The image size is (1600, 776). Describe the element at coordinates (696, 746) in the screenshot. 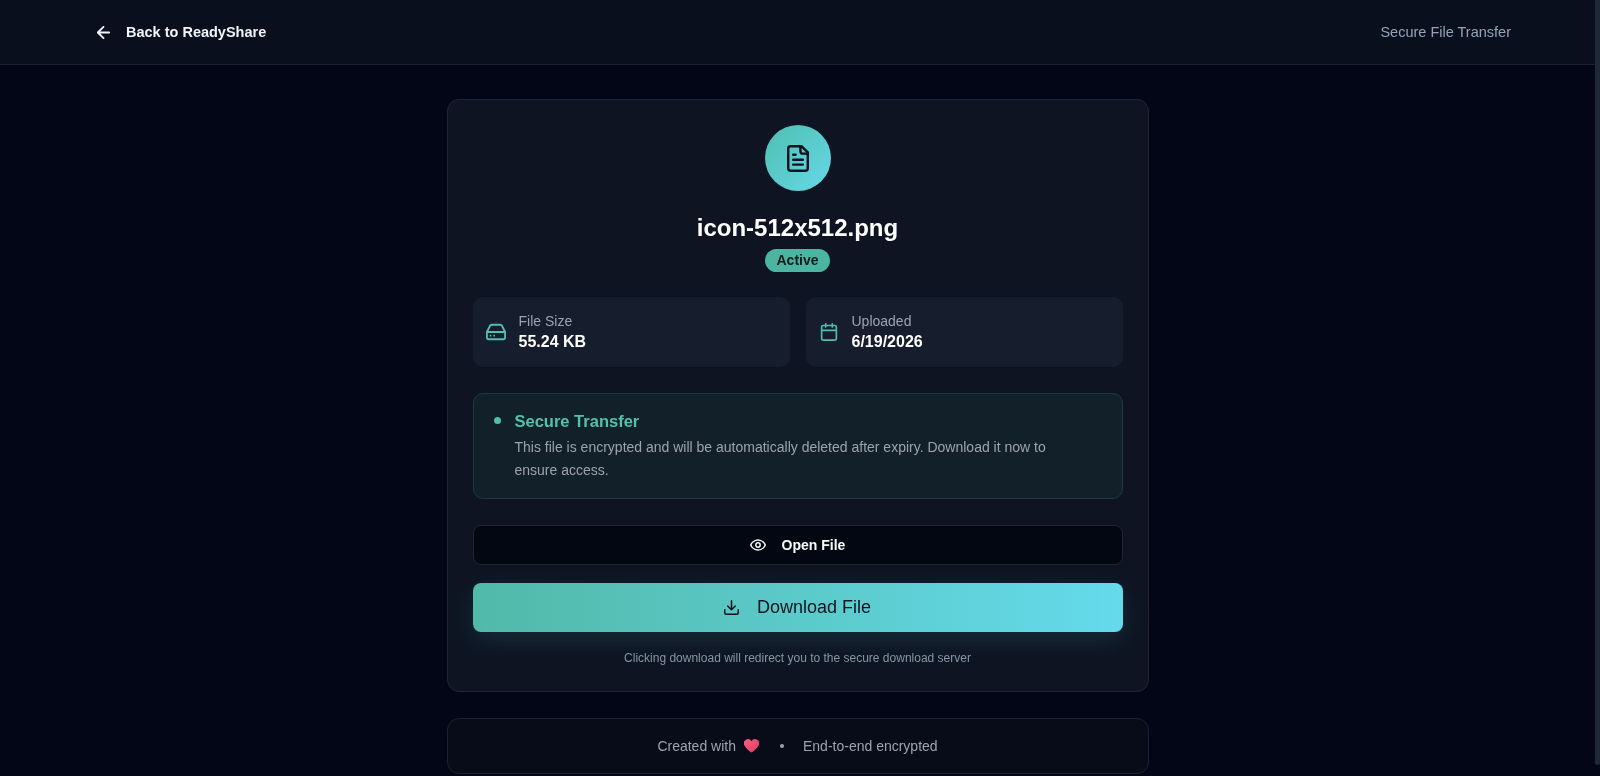

I see `footer-credit: Created with` at that location.